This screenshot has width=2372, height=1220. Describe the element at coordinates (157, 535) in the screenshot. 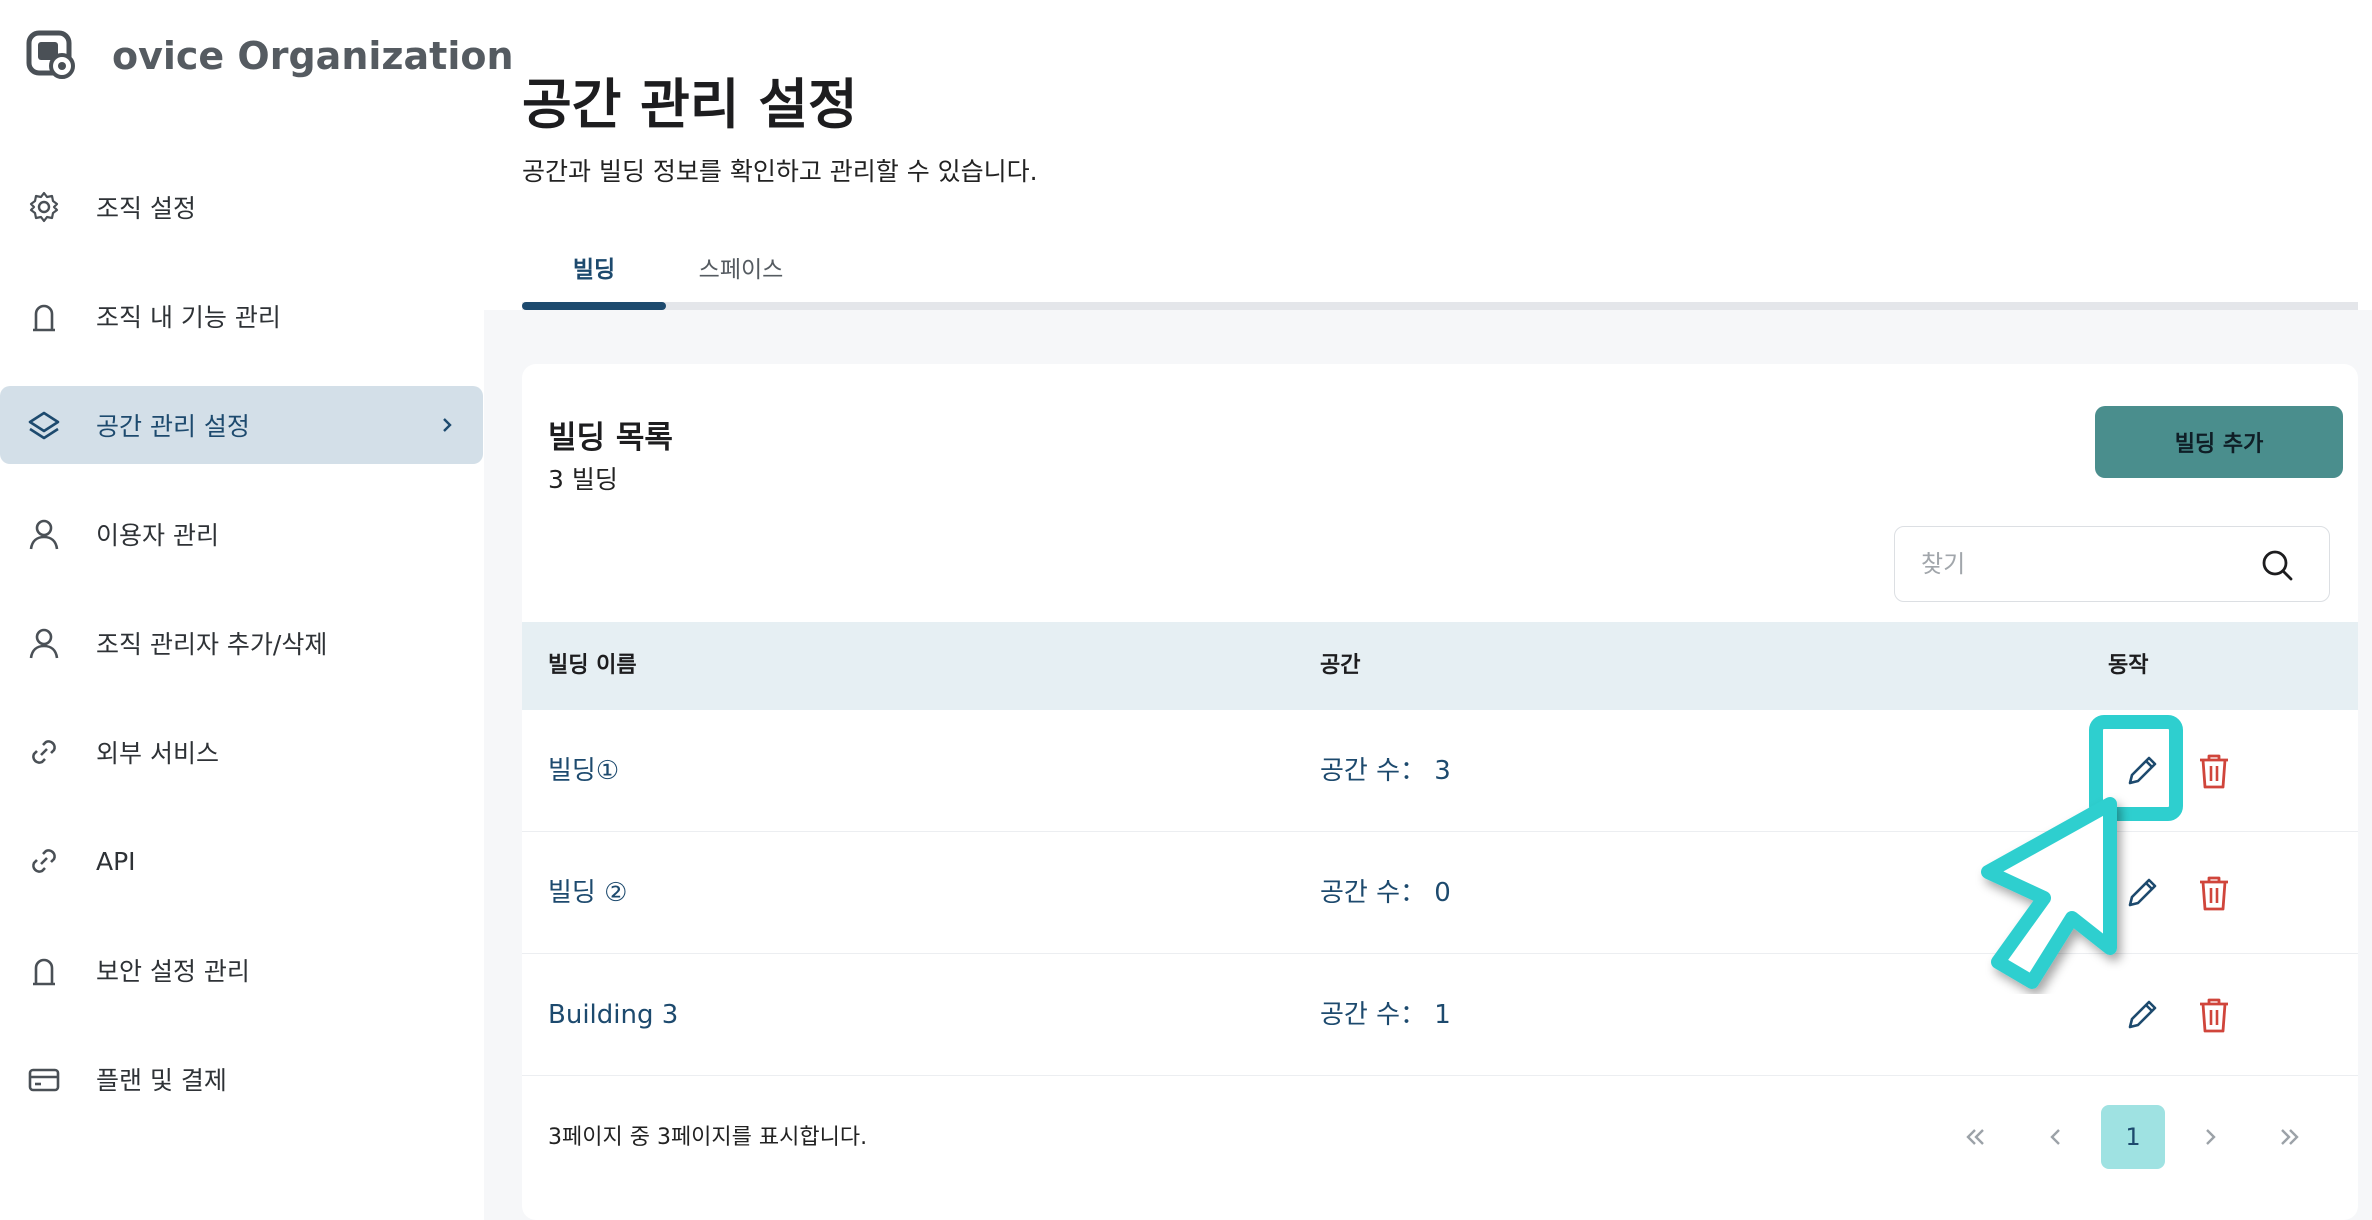

I see `sidebar-item-label: 이용자 관리` at that location.